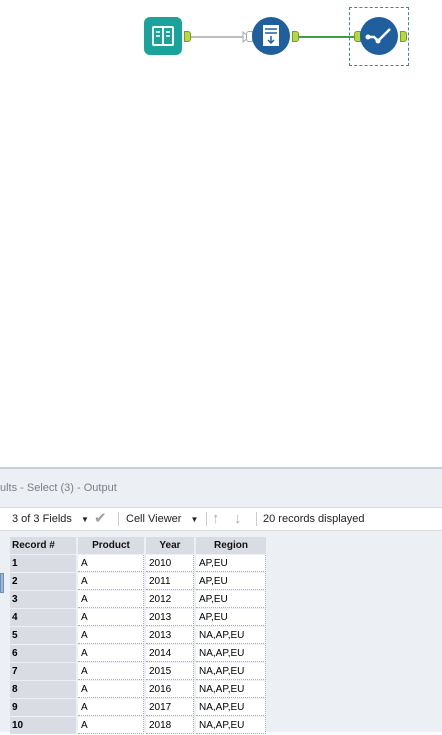 The width and height of the screenshot is (442, 735). Describe the element at coordinates (154, 519) in the screenshot. I see `viewer-label: Cell Viewer` at that location.